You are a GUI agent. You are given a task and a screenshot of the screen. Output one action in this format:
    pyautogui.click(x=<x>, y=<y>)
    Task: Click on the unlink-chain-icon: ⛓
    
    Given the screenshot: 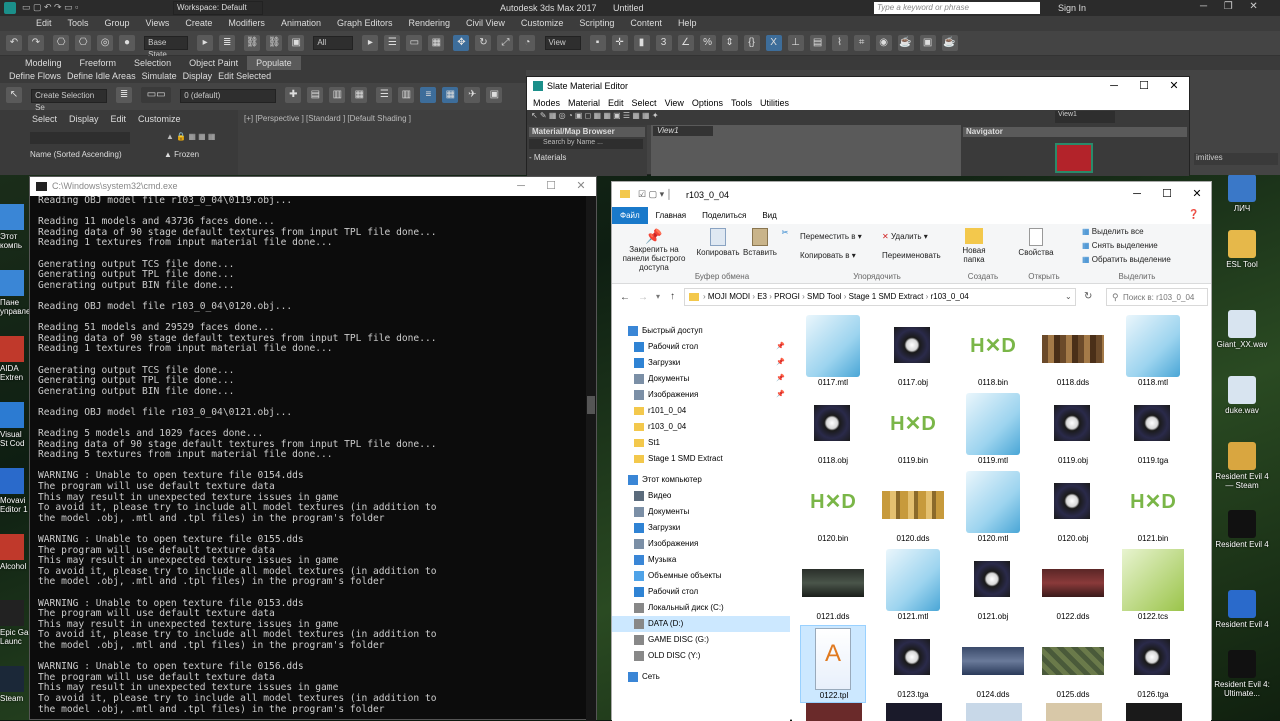 What is the action you would take?
    pyautogui.click(x=274, y=43)
    